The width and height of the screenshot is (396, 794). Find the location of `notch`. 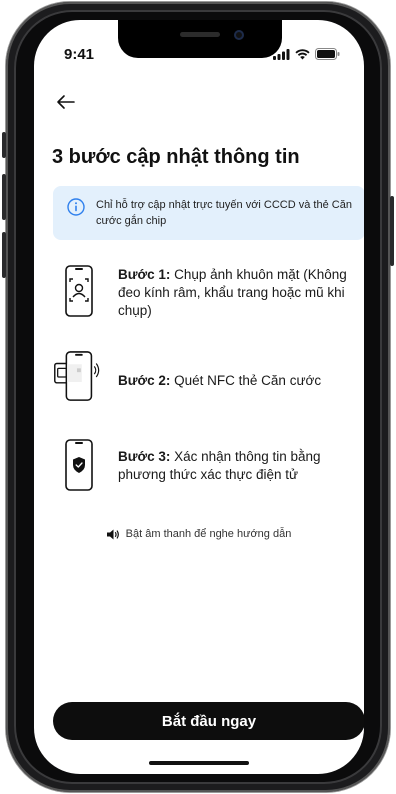

notch is located at coordinates (200, 39).